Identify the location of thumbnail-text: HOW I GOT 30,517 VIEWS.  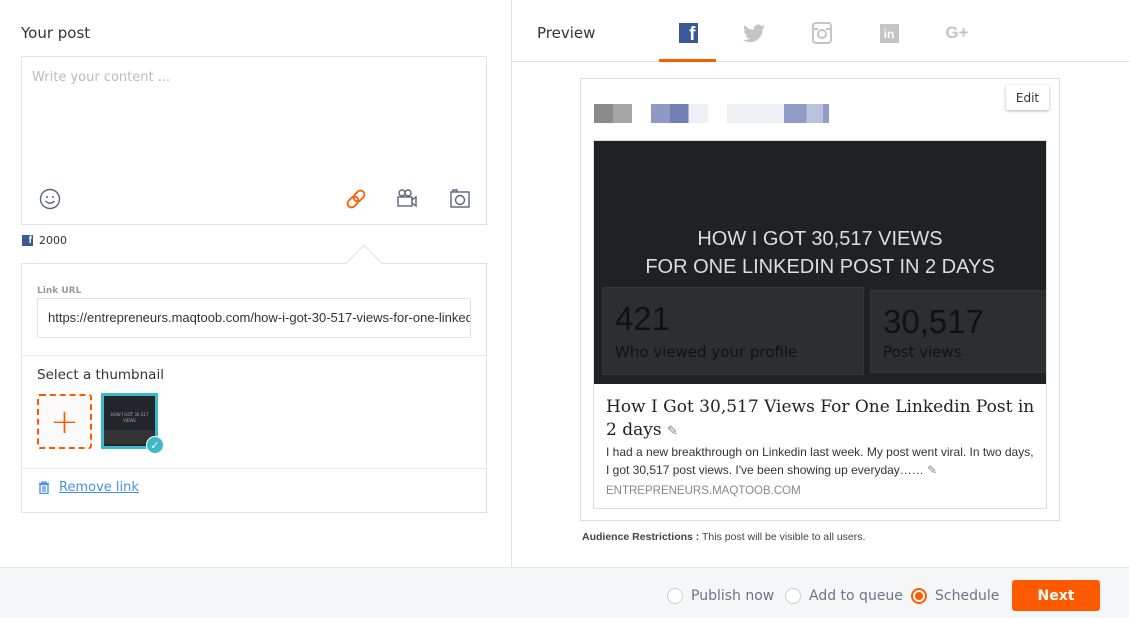
(129, 417).